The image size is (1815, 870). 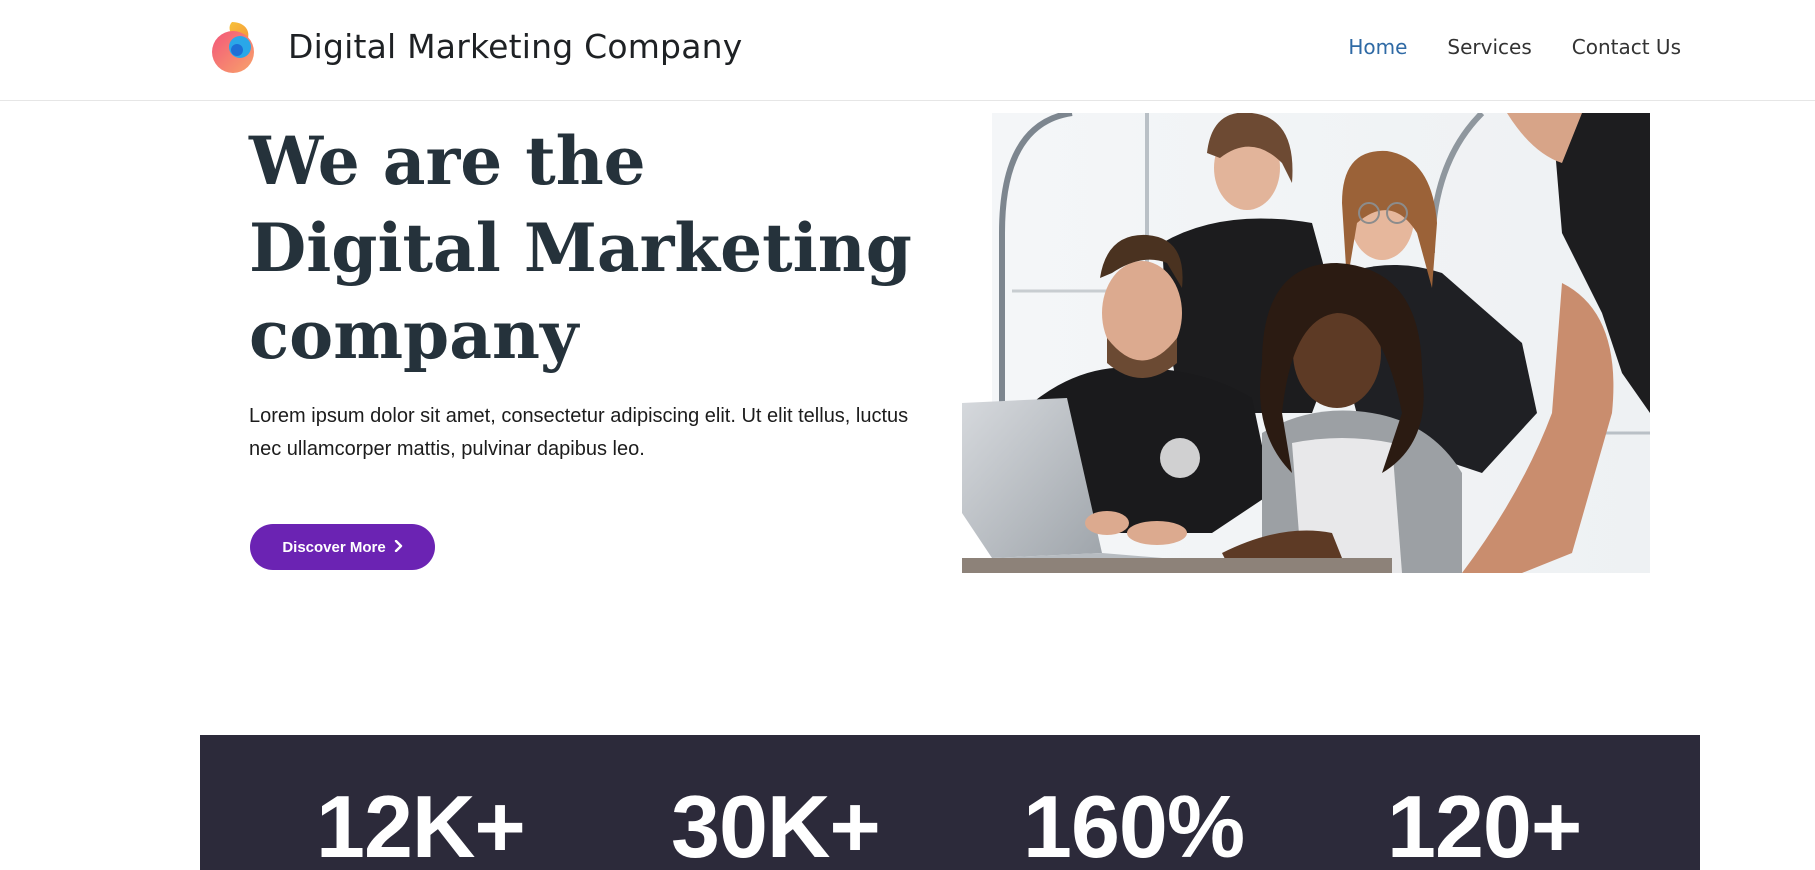 I want to click on brand-name: Digital Marketing Company, so click(x=515, y=46).